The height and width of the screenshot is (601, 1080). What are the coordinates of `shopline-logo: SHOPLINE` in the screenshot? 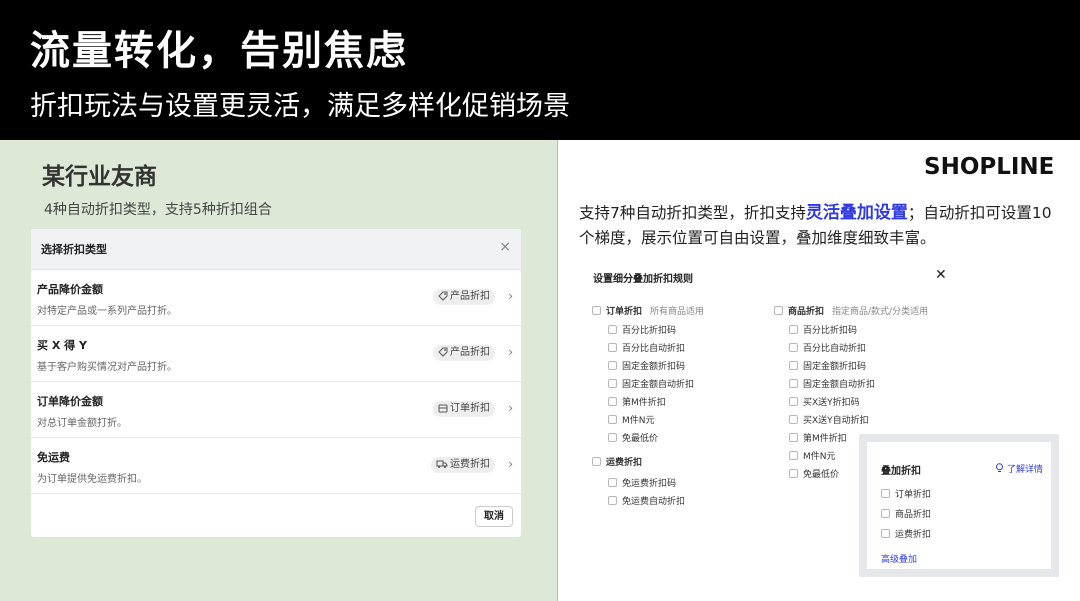 It's located at (989, 167).